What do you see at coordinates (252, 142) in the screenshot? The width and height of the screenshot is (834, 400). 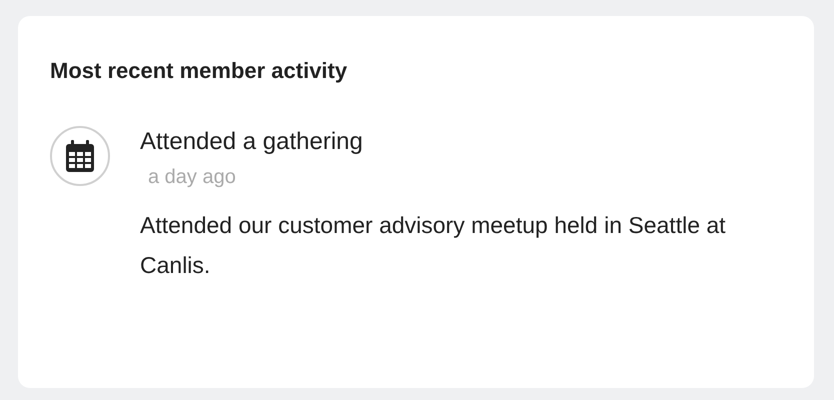 I see `activity-title: Attended a gathering` at bounding box center [252, 142].